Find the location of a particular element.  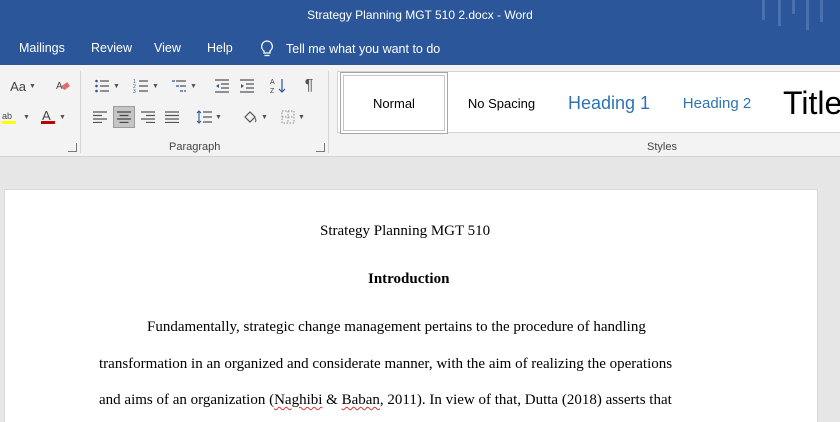

numbering-button: 1 2 3 ▼ is located at coordinates (146, 86).